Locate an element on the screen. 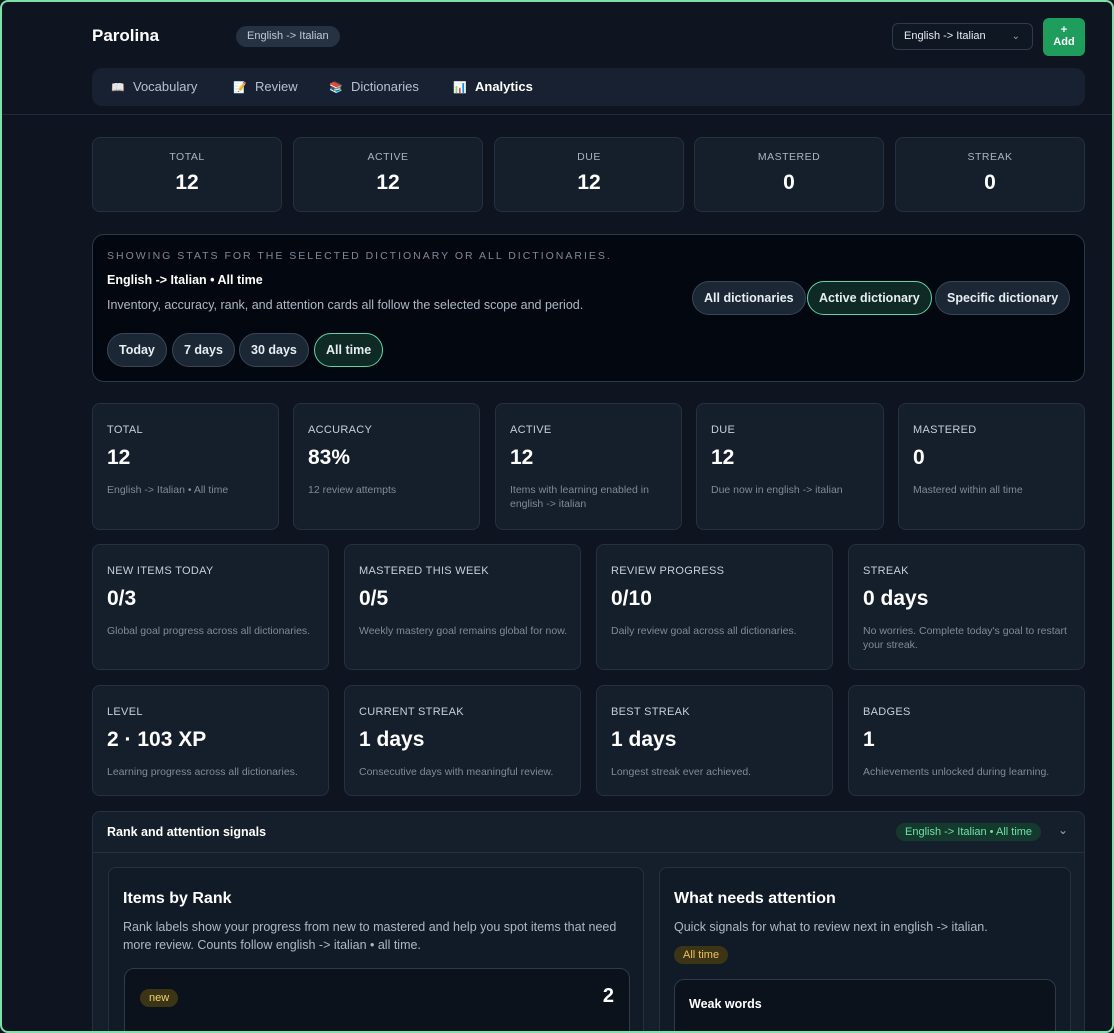 The height and width of the screenshot is (1033, 1114). period-badge: All time is located at coordinates (701, 955).